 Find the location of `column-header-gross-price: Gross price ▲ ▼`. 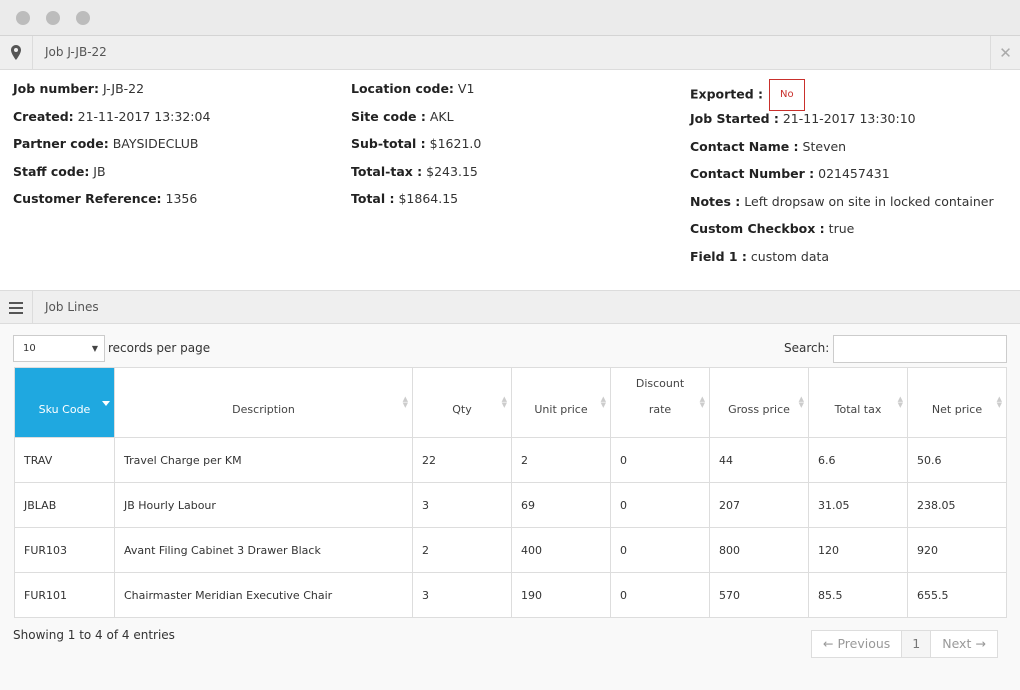

column-header-gross-price: Gross price ▲ ▼ is located at coordinates (759, 402).